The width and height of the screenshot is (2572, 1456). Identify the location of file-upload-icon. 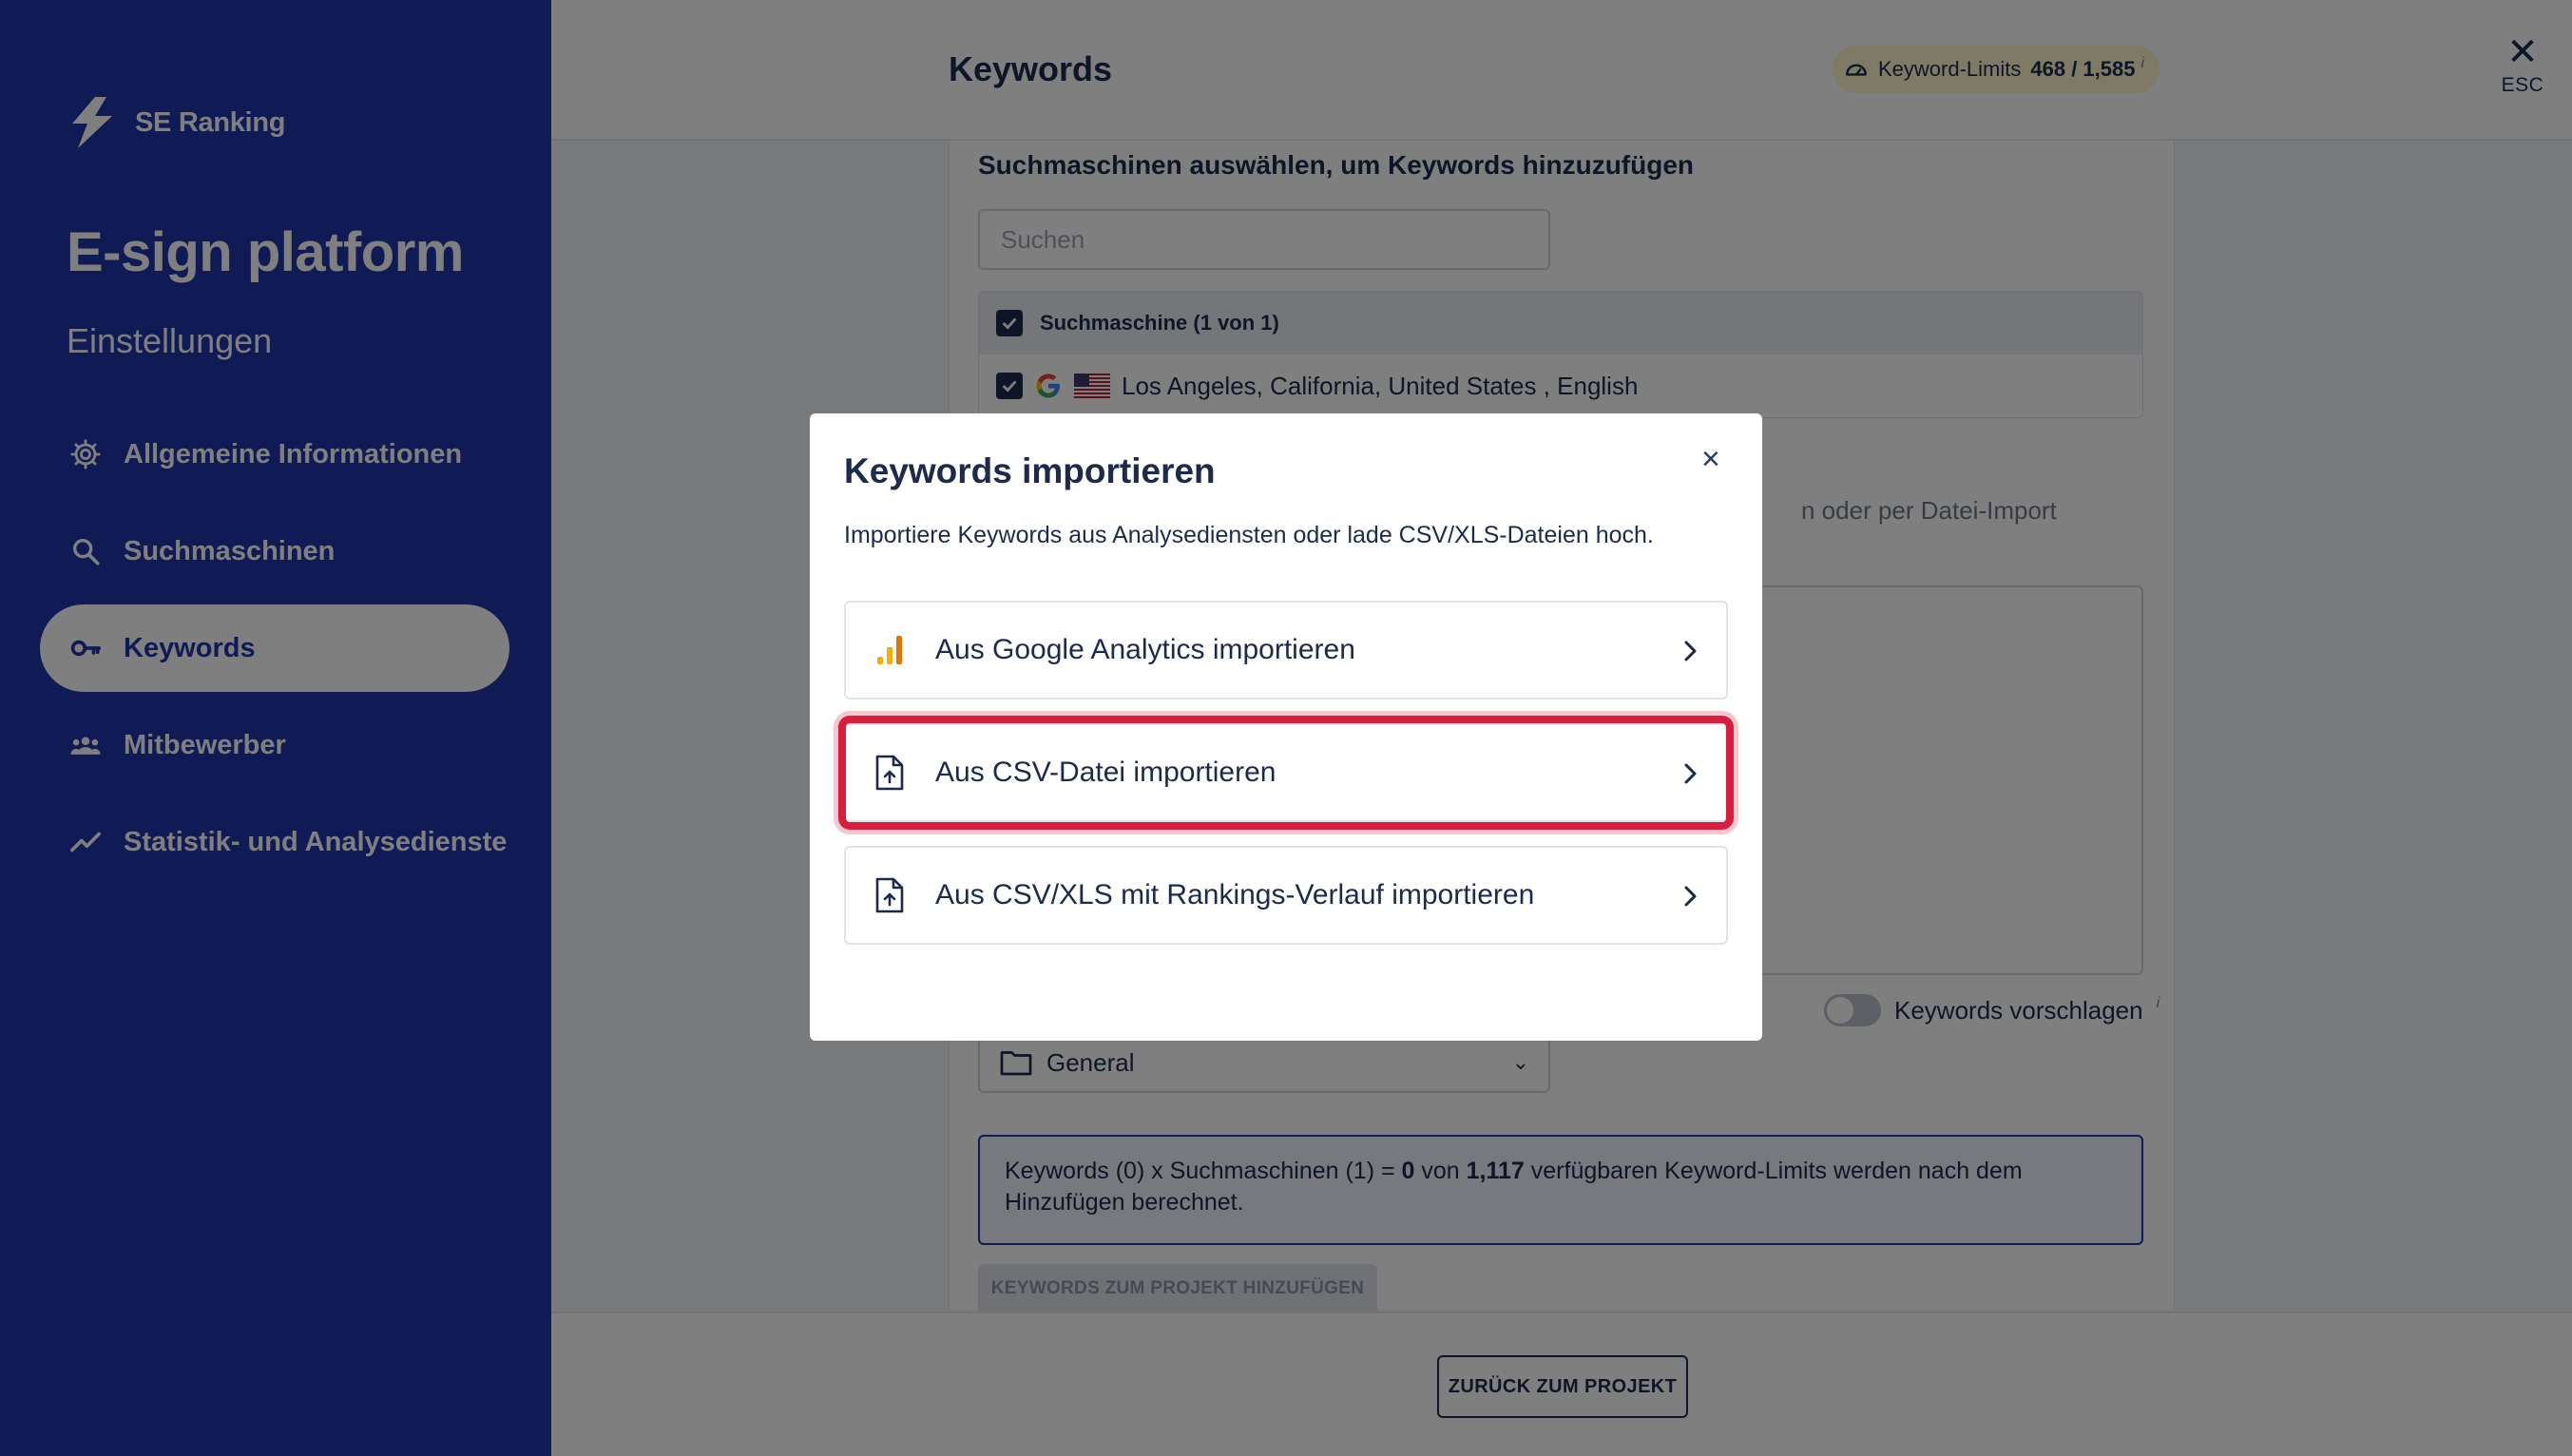
(890, 895).